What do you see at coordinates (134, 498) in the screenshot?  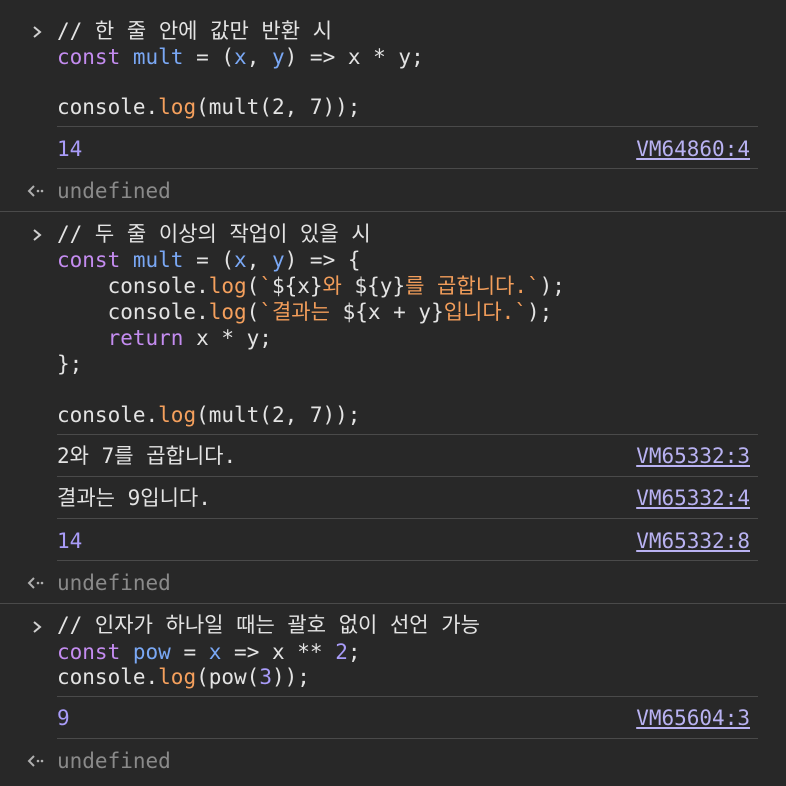 I see `console-log-output: 결과는 9입니다.` at bounding box center [134, 498].